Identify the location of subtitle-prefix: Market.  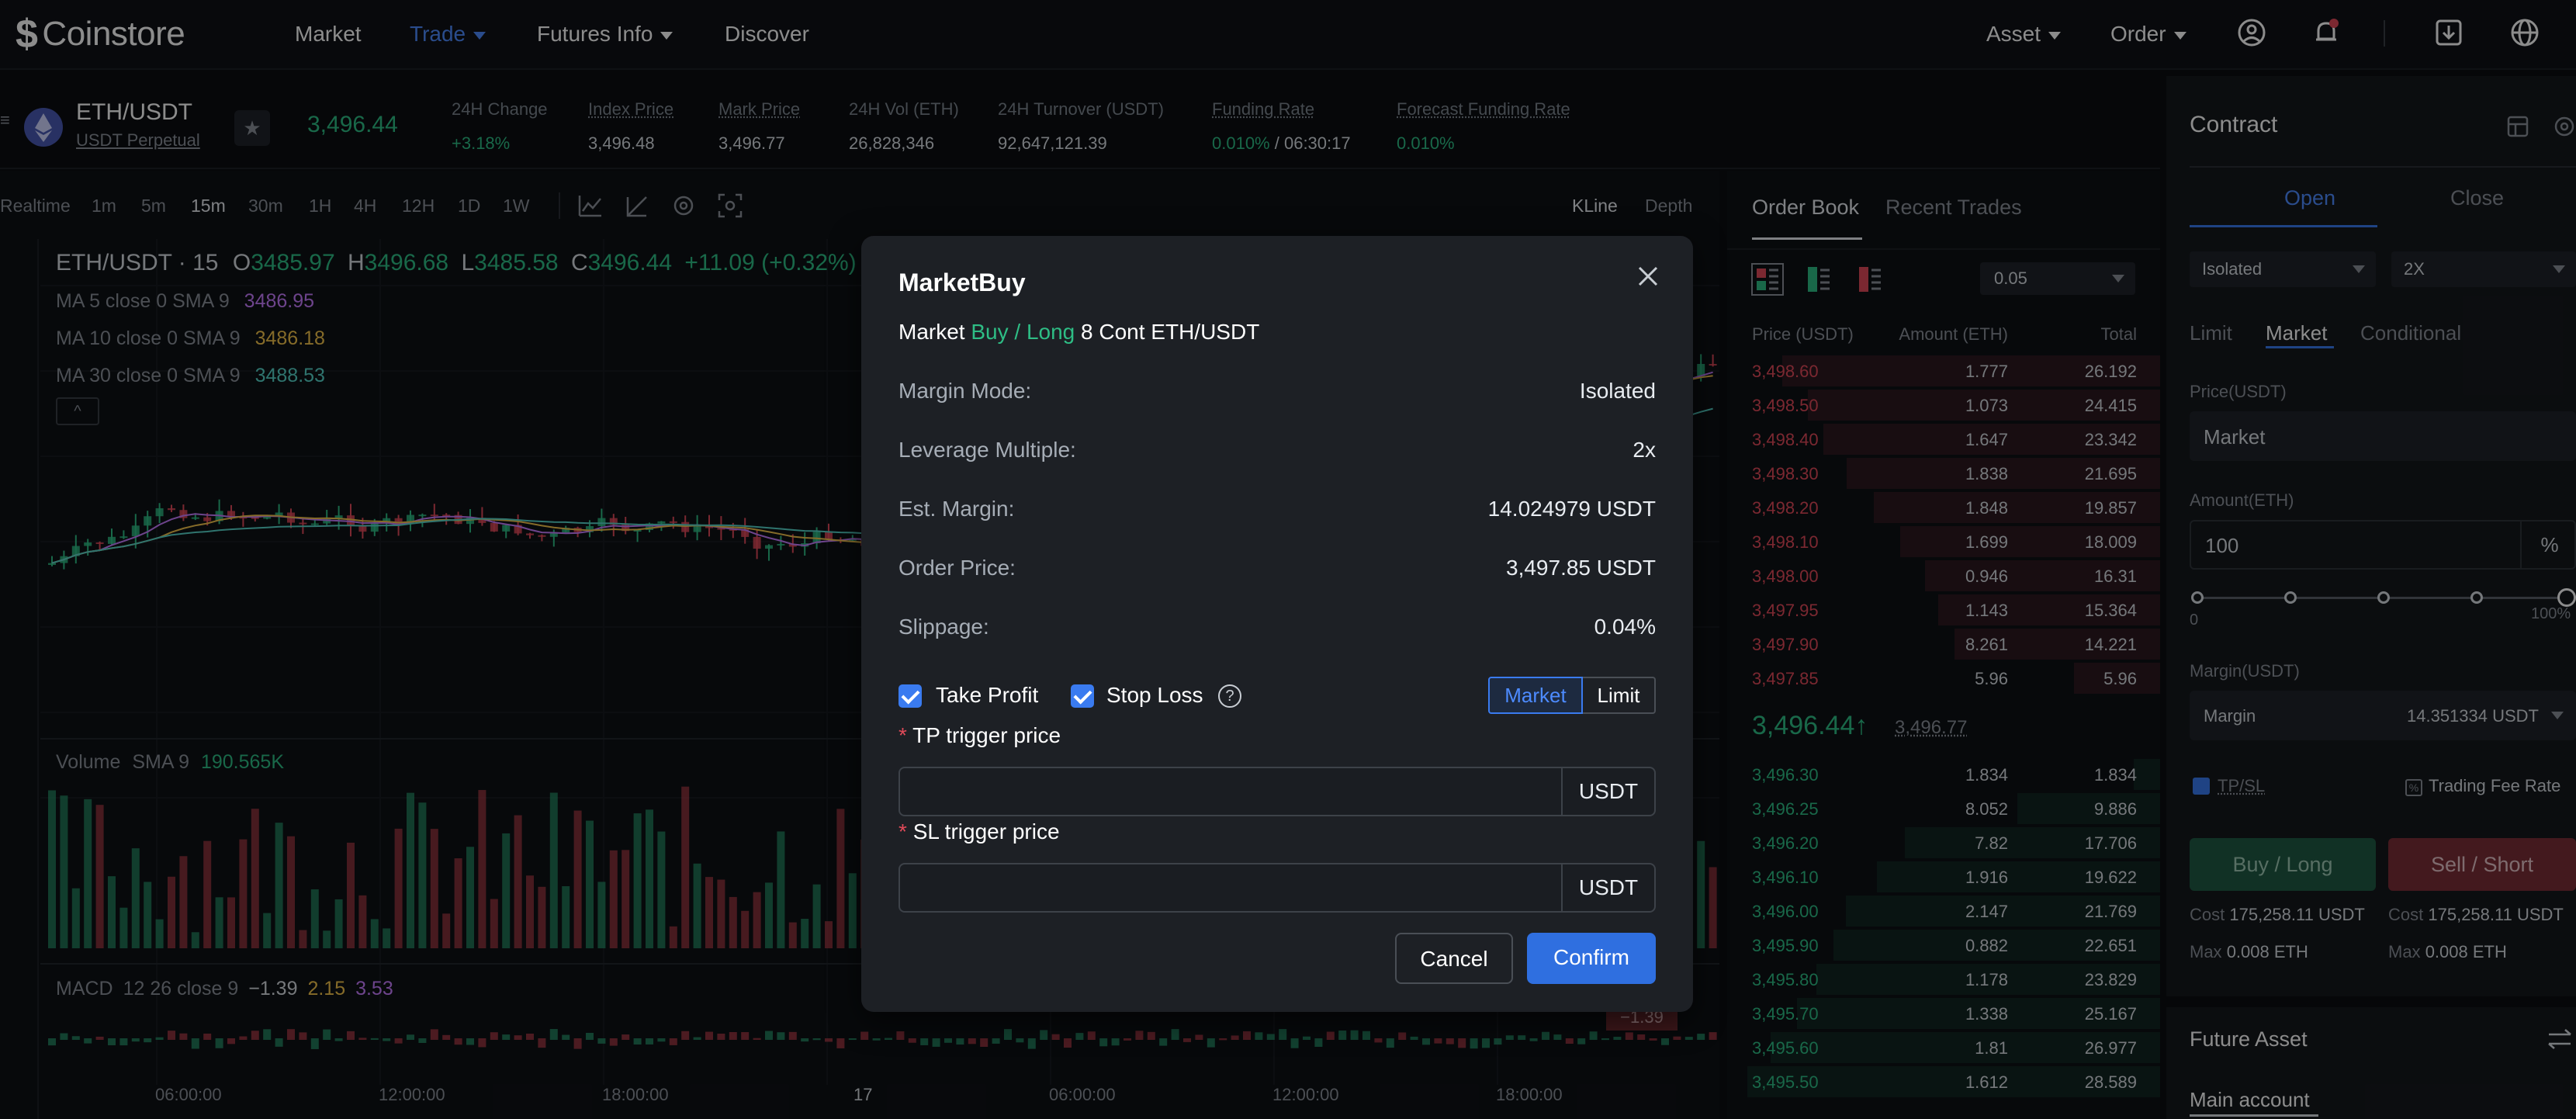
(931, 332).